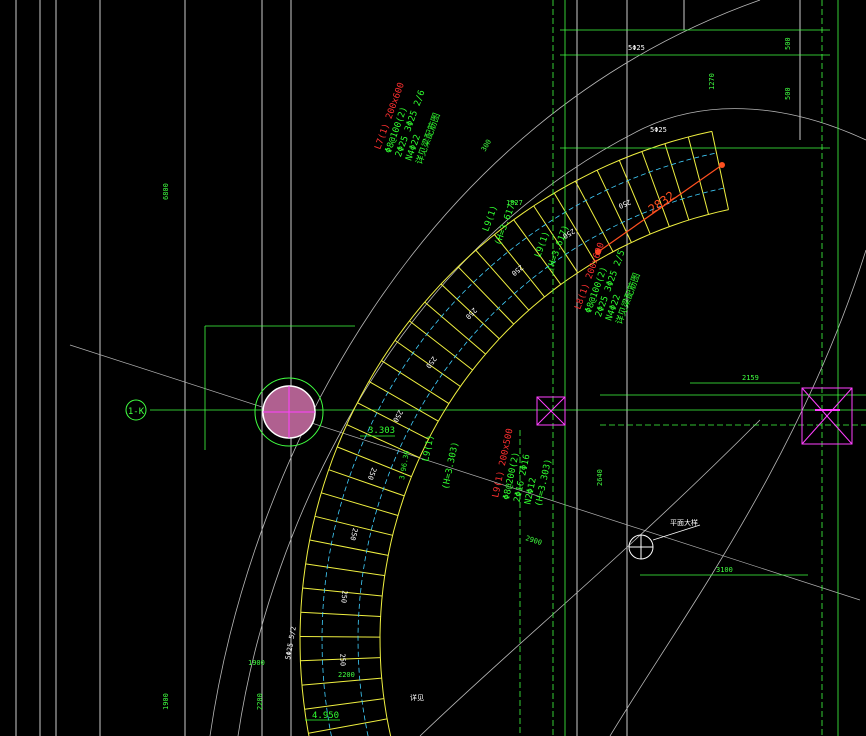  What do you see at coordinates (136, 412) in the screenshot?
I see `axis-label: 1-K` at bounding box center [136, 412].